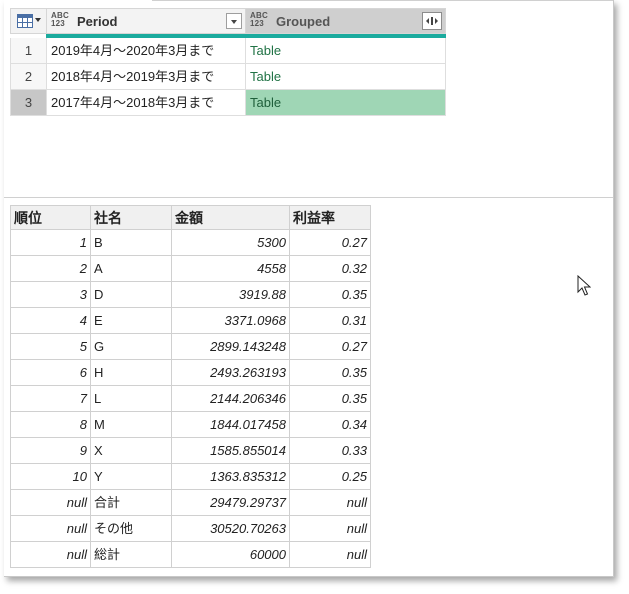  I want to click on preview-row: null 総計 60000 null, so click(190, 555).